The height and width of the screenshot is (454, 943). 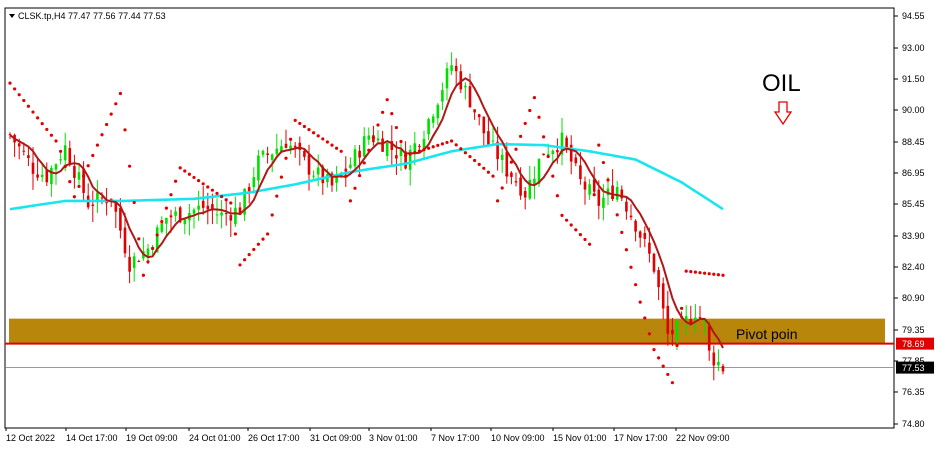 I want to click on x-tick-label: 14 Oct 17:00, so click(x=92, y=438).